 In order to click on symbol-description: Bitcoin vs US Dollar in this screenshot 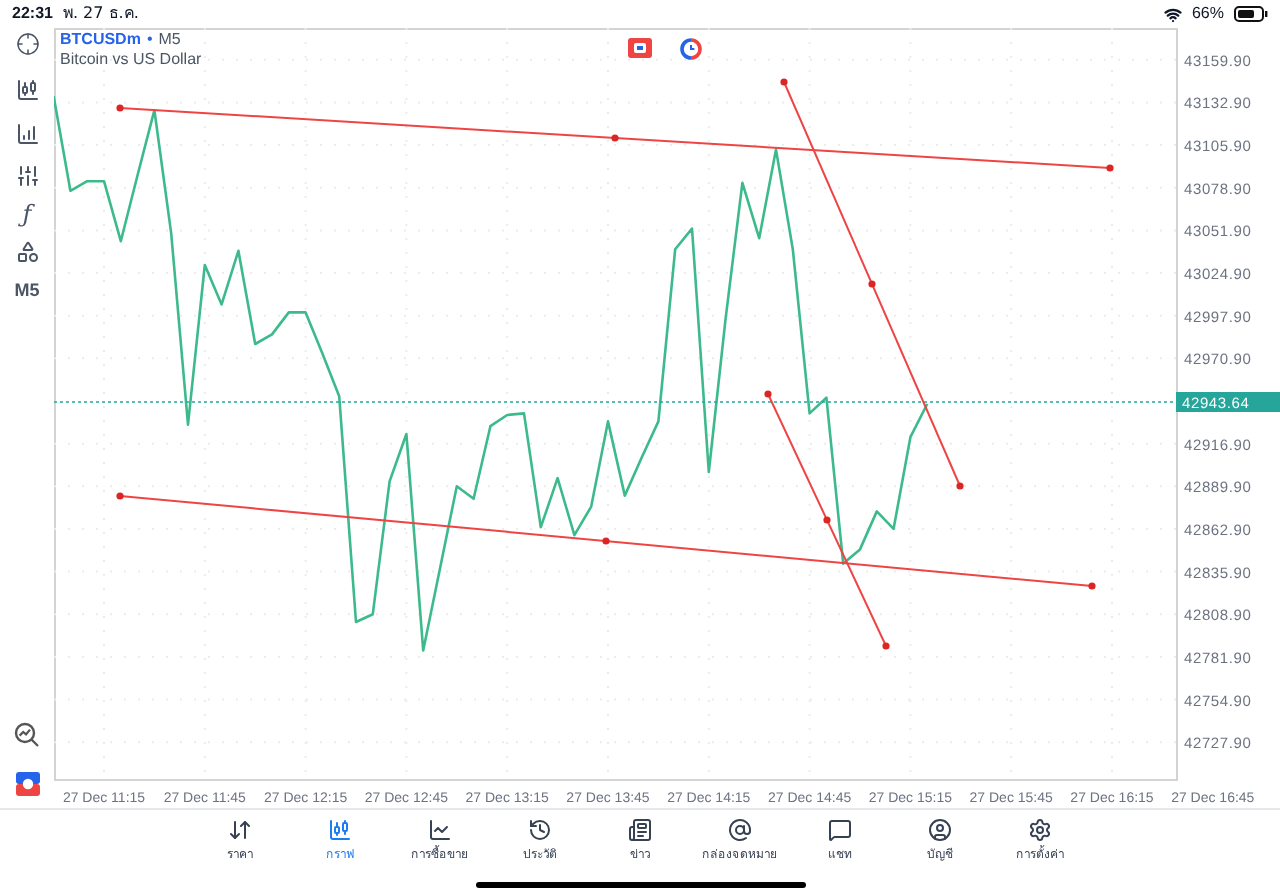, I will do `click(131, 60)`.